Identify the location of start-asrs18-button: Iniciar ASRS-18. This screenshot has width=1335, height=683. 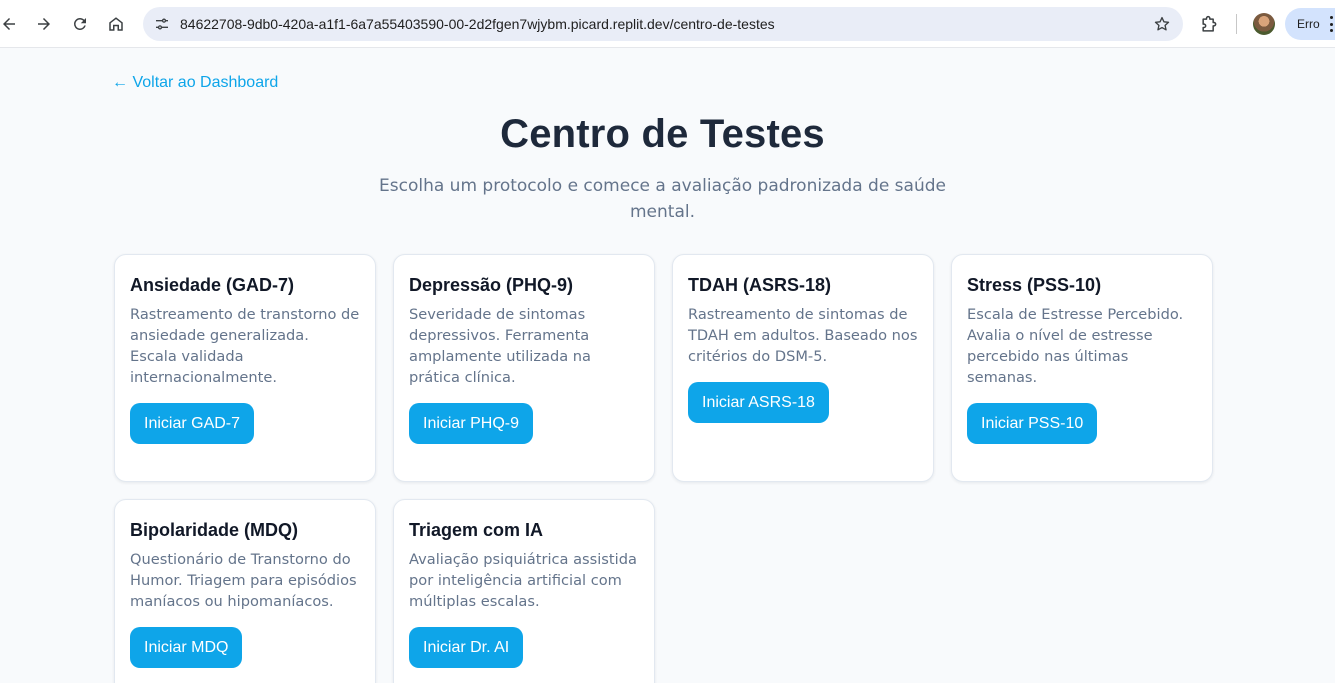
(758, 402).